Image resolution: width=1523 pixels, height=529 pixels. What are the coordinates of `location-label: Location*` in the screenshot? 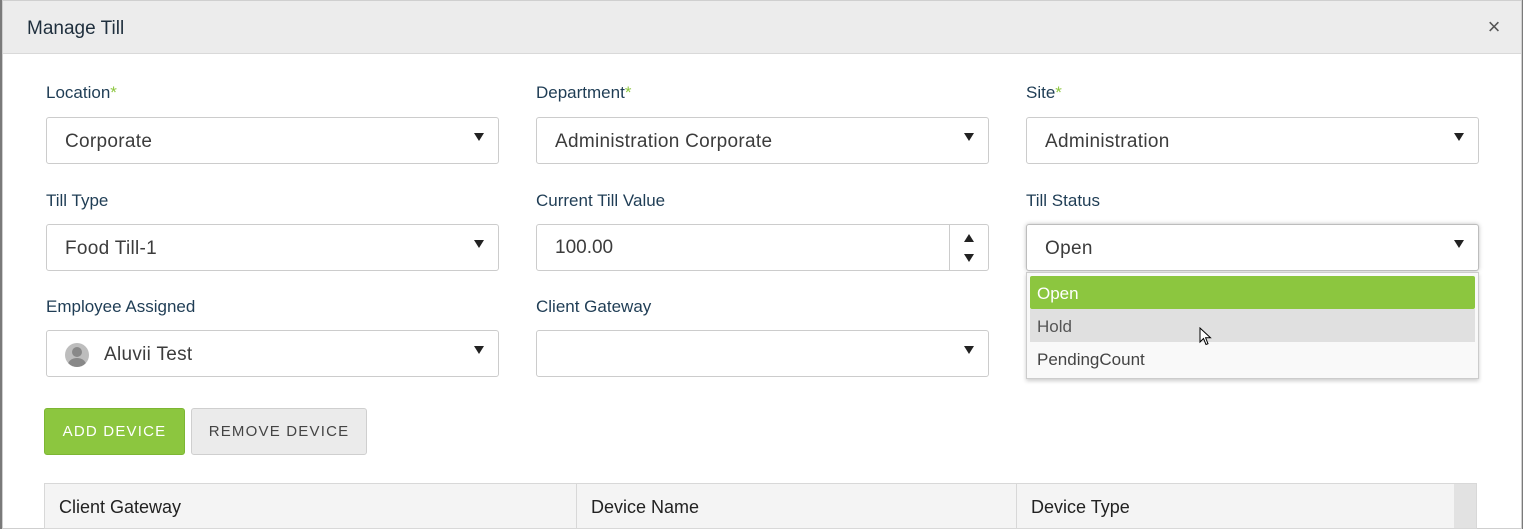 It's located at (81, 93).